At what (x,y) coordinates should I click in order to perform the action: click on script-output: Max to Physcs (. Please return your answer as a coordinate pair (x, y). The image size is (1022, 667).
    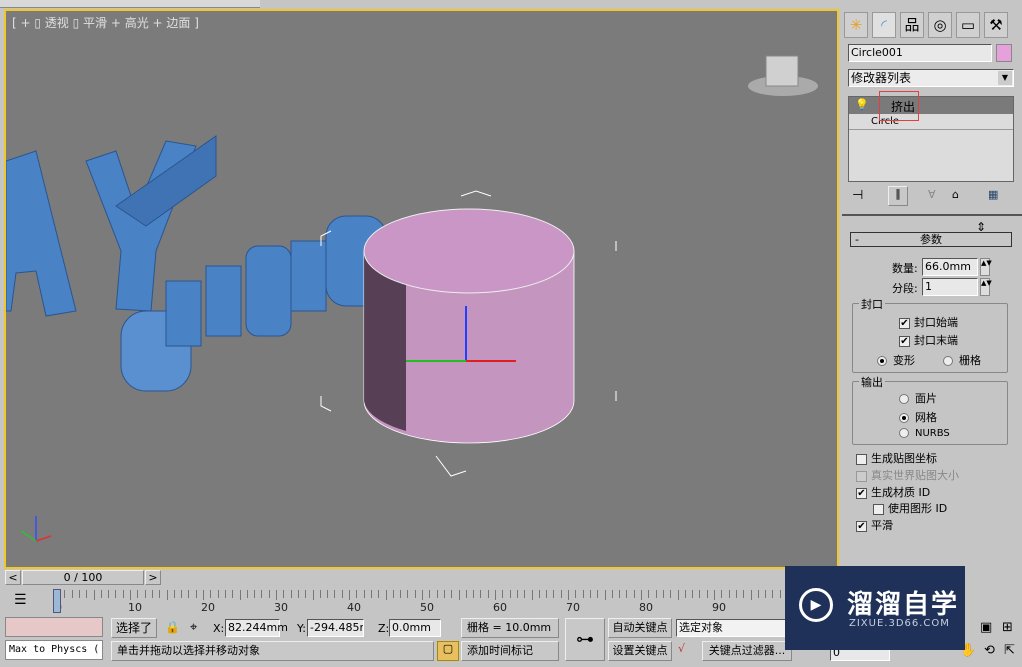
    Looking at the image, I should click on (54, 650).